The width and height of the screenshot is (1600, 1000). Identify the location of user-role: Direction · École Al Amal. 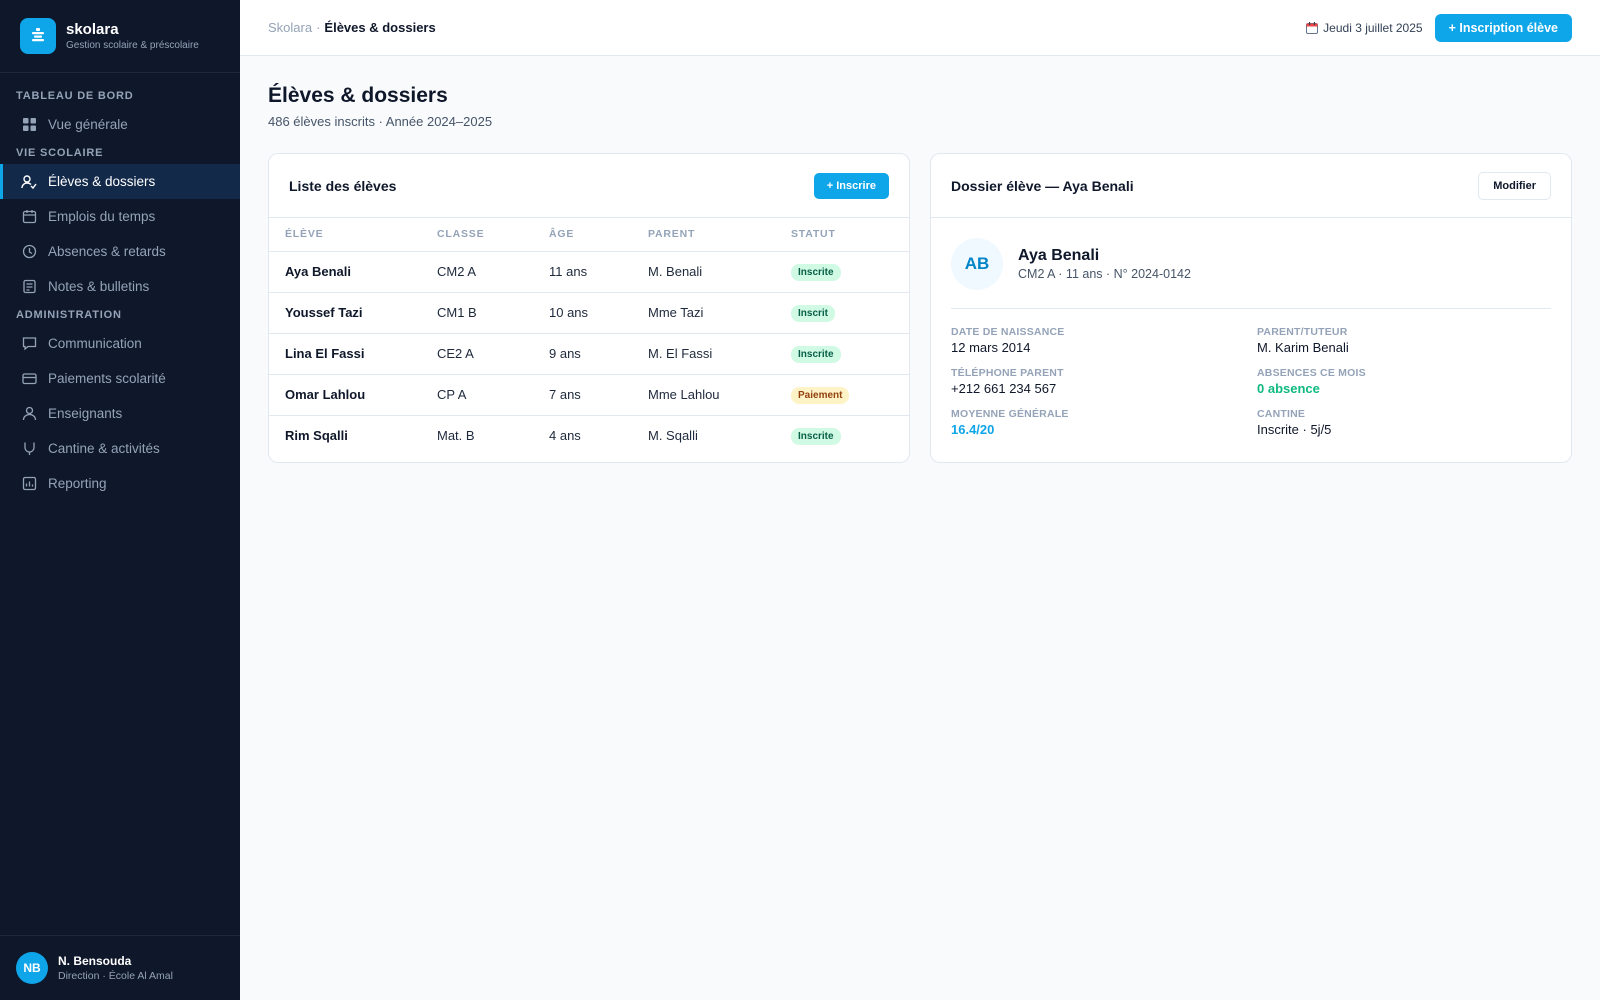
(115, 975).